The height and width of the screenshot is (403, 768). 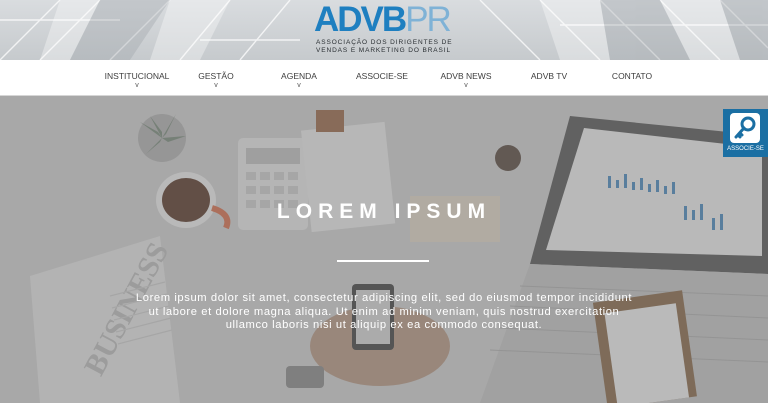 What do you see at coordinates (137, 76) in the screenshot?
I see `nav-label: INSTITUCIONAL` at bounding box center [137, 76].